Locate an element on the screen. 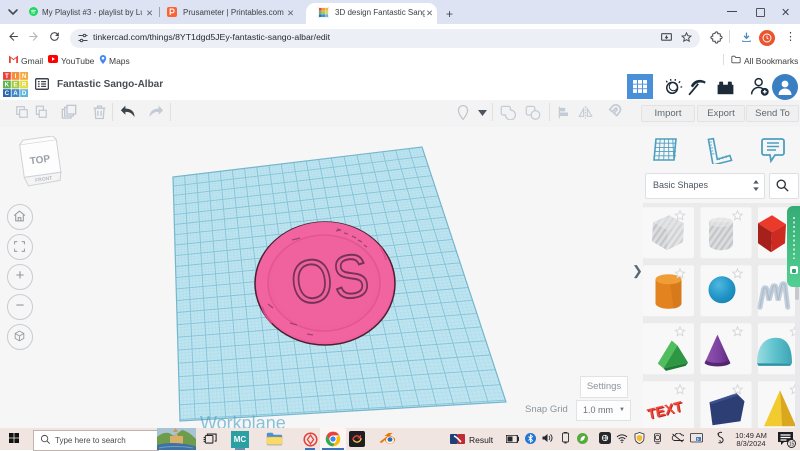 Image resolution: width=800 pixels, height=451 pixels. svg-text: E is located at coordinates (15, 85).